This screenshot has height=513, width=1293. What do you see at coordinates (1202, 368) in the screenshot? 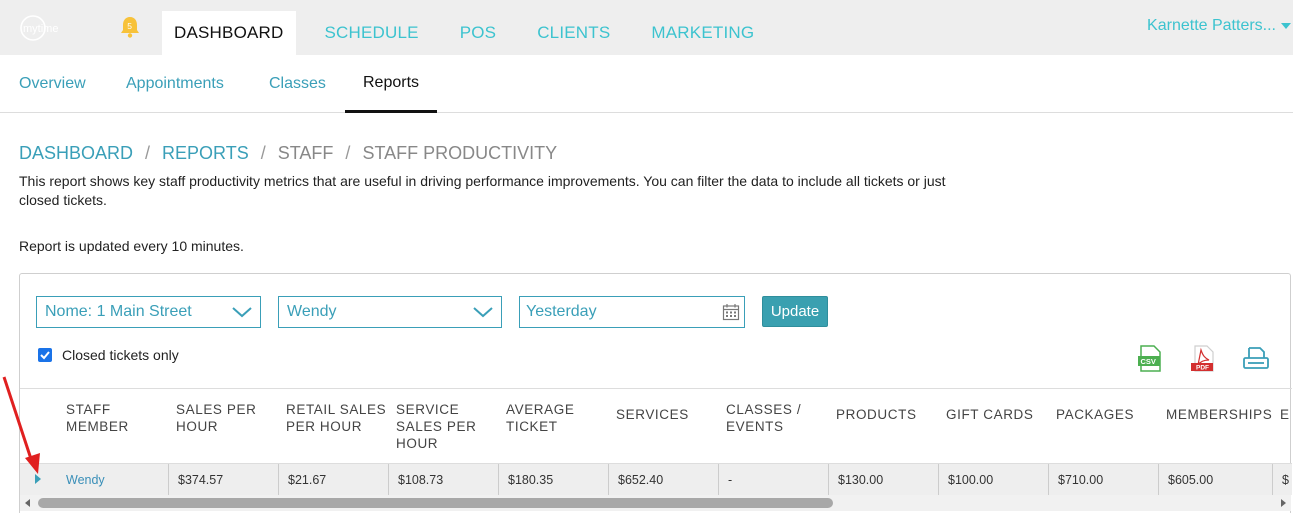
I see `svg-text: PDF` at bounding box center [1202, 368].